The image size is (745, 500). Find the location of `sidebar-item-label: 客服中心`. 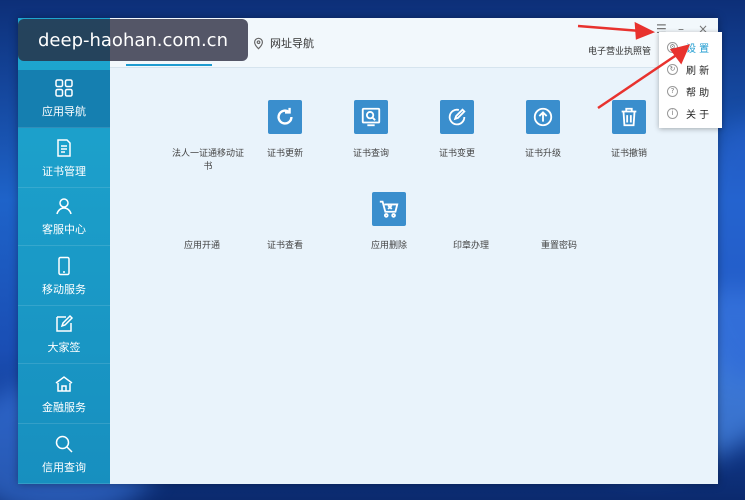

sidebar-item-label: 客服中心 is located at coordinates (64, 229).